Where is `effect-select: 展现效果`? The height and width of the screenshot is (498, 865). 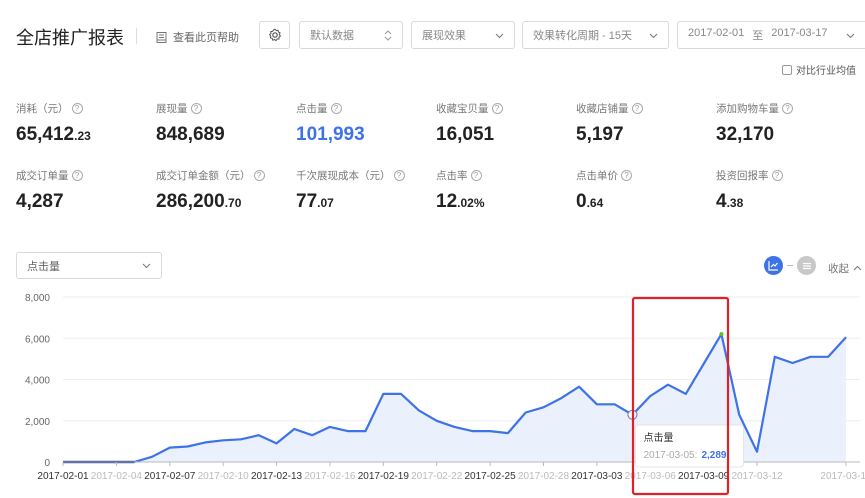 effect-select: 展现效果 is located at coordinates (463, 35).